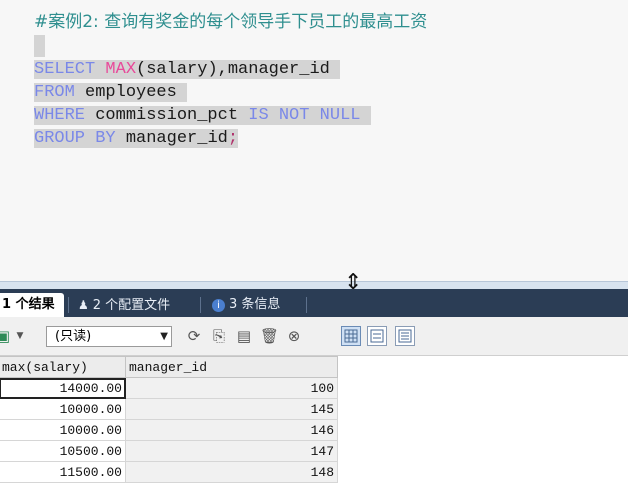 Image resolution: width=628 pixels, height=487 pixels. I want to click on comment-line: #案例2: 查询有奖金的每个领导手下员工的最高工资, so click(231, 22).